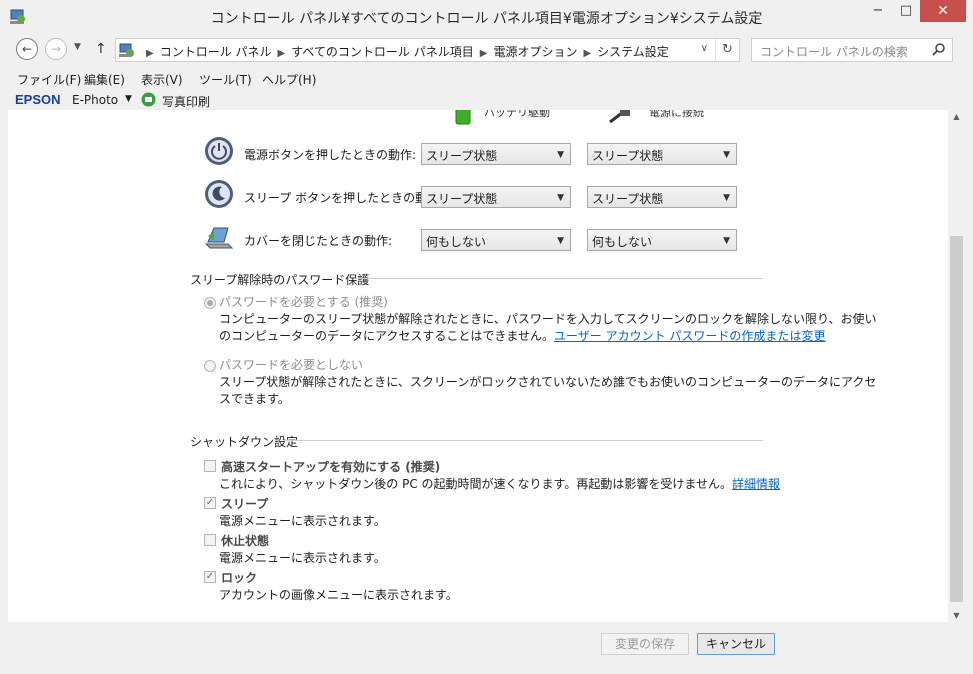 Image resolution: width=973 pixels, height=674 pixels. I want to click on refresh-button: ↻, so click(727, 50).